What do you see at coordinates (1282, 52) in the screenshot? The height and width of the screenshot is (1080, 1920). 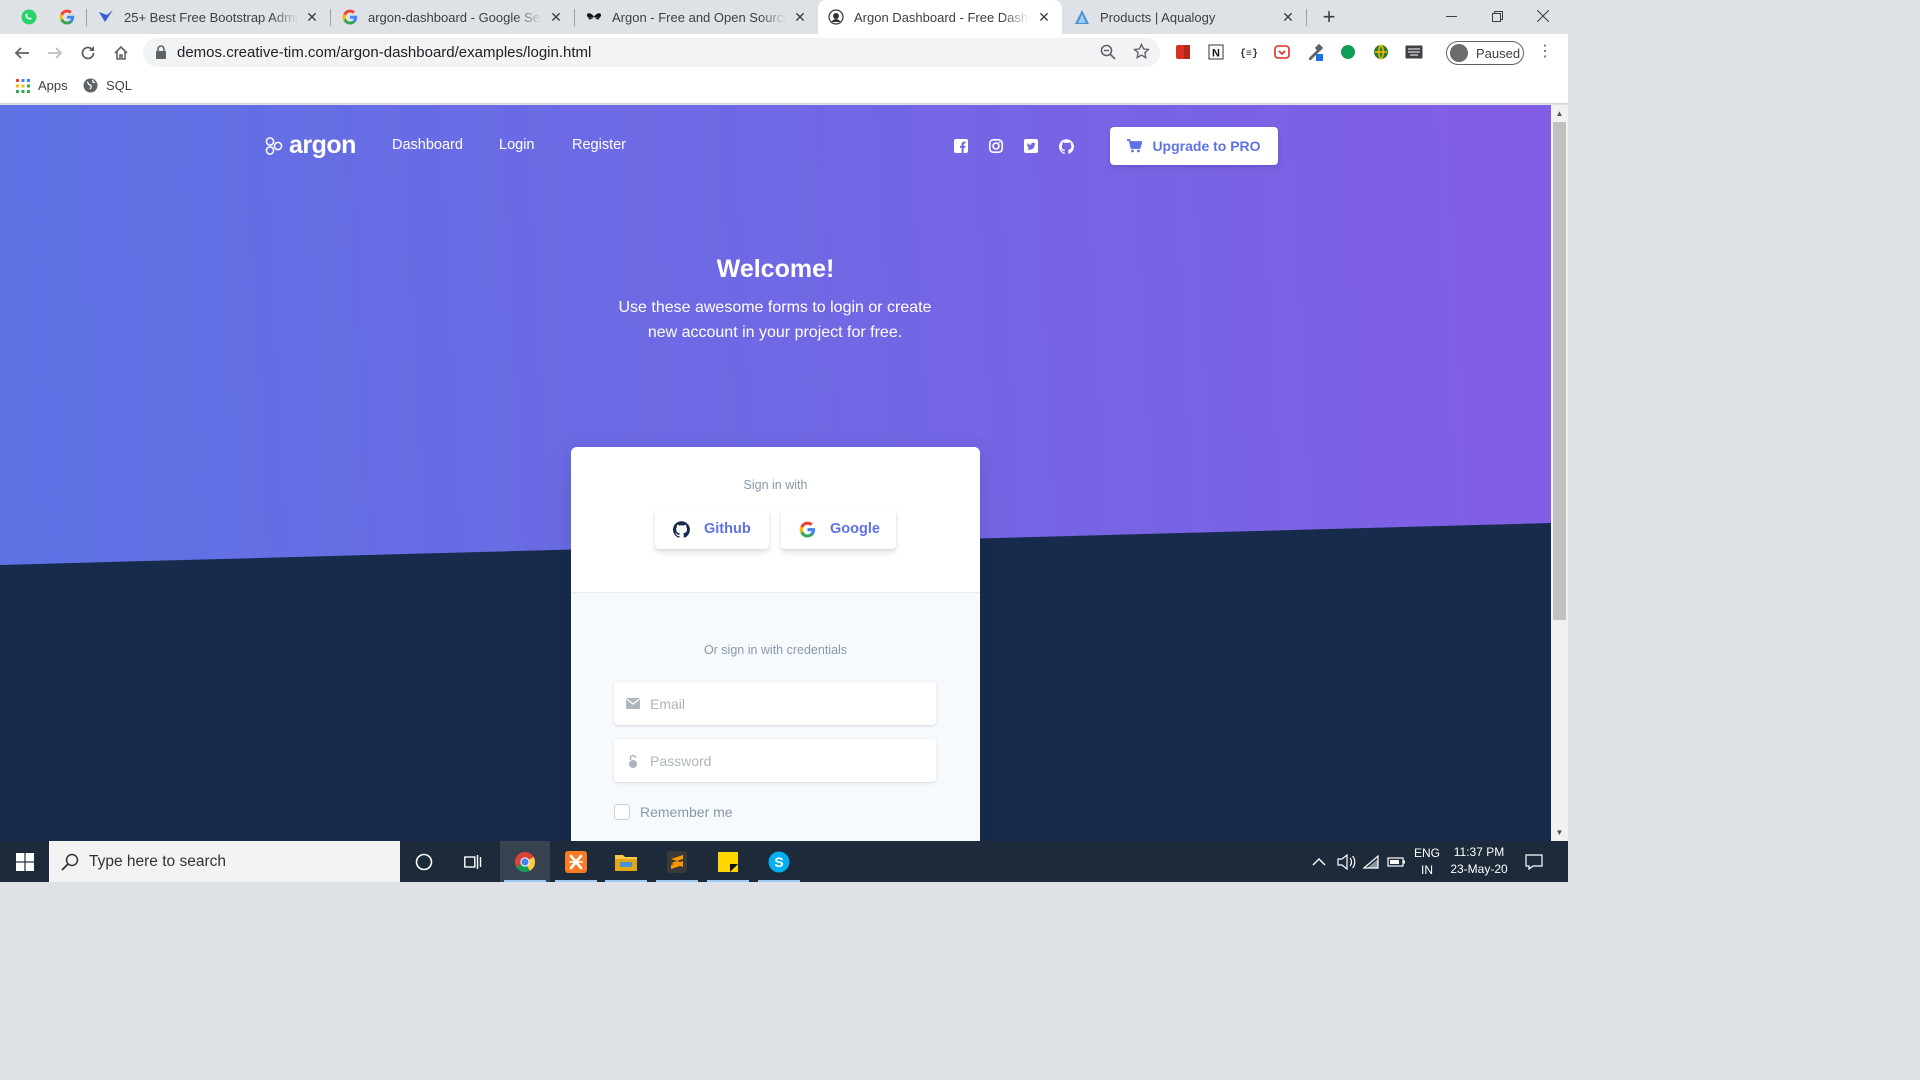 I see `extension-pocket-icon` at bounding box center [1282, 52].